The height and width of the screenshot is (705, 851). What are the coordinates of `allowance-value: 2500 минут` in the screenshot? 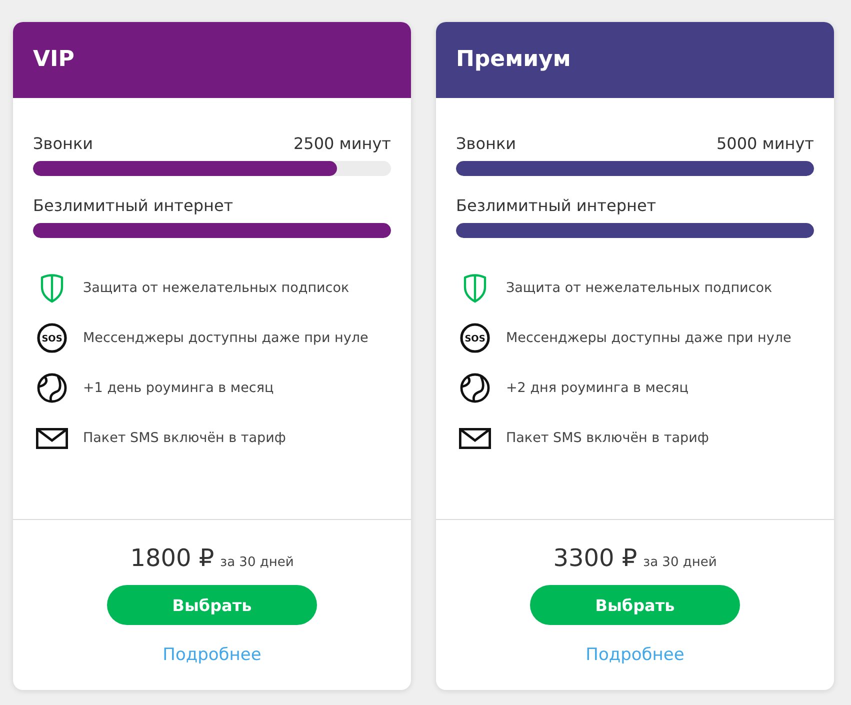 It's located at (342, 144).